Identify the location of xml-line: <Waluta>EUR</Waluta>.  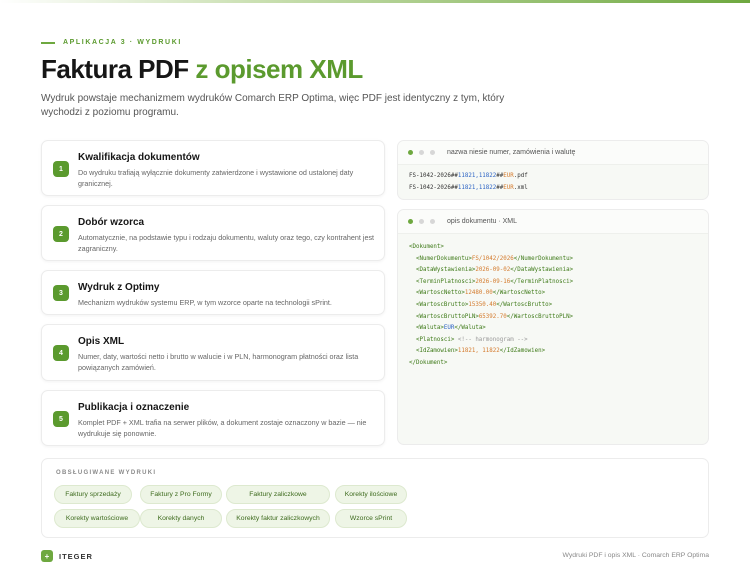
(450, 328).